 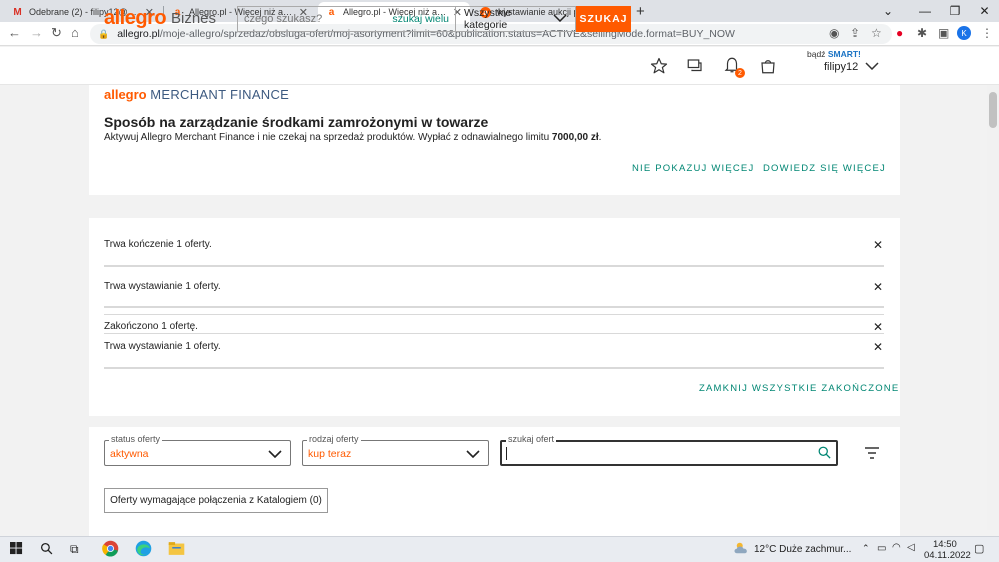 I want to click on dont-show-again-button: NIE POKAZUJ WIĘCEJ, so click(x=693, y=168).